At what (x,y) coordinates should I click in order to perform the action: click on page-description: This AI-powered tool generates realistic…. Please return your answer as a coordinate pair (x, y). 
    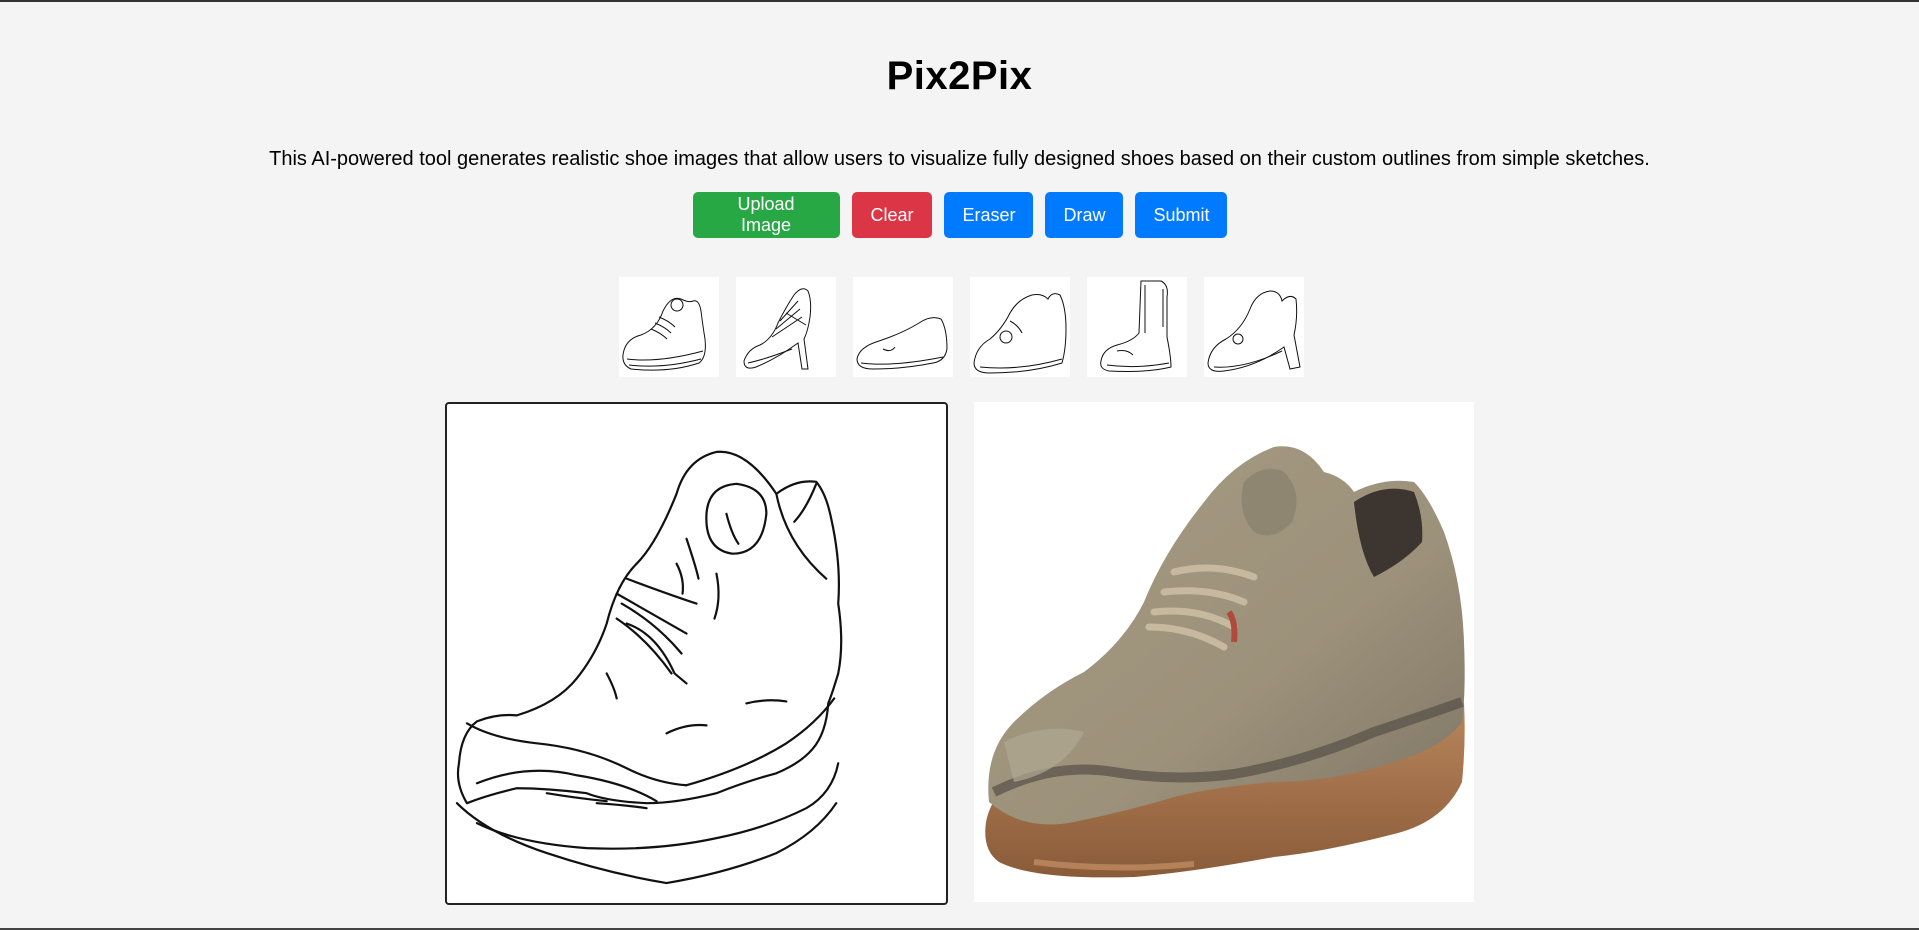
    Looking at the image, I should click on (959, 159).